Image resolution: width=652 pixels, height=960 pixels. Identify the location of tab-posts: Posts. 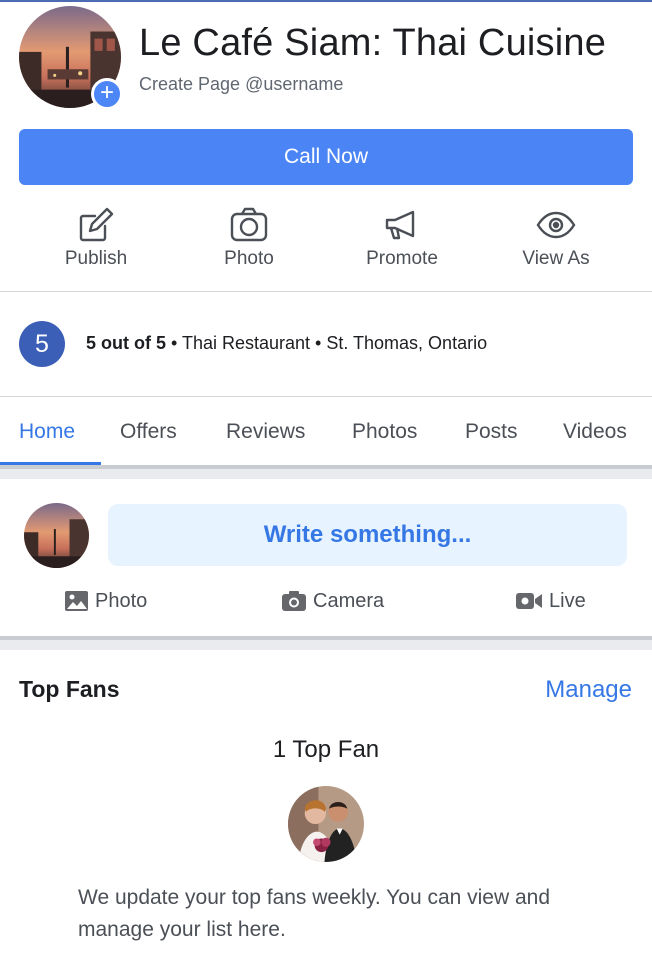
(491, 432).